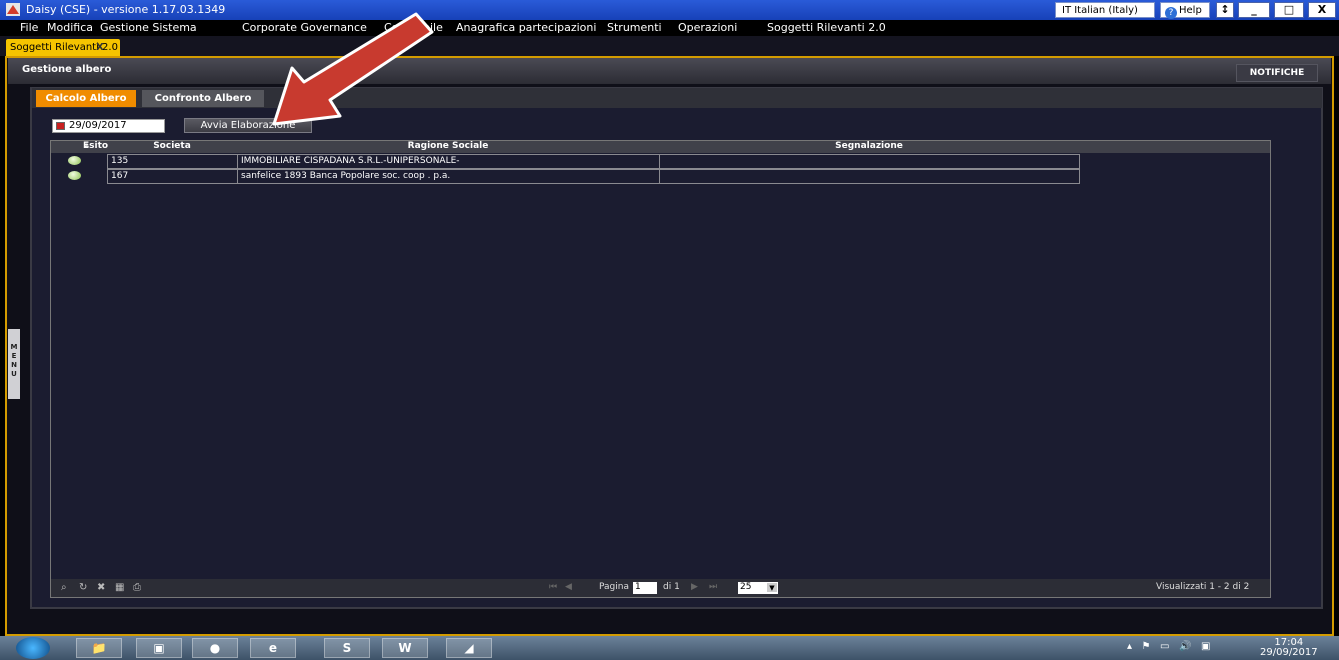 The width and height of the screenshot is (1339, 660). I want to click on annotation-arrow-icon, so click(353, 69).